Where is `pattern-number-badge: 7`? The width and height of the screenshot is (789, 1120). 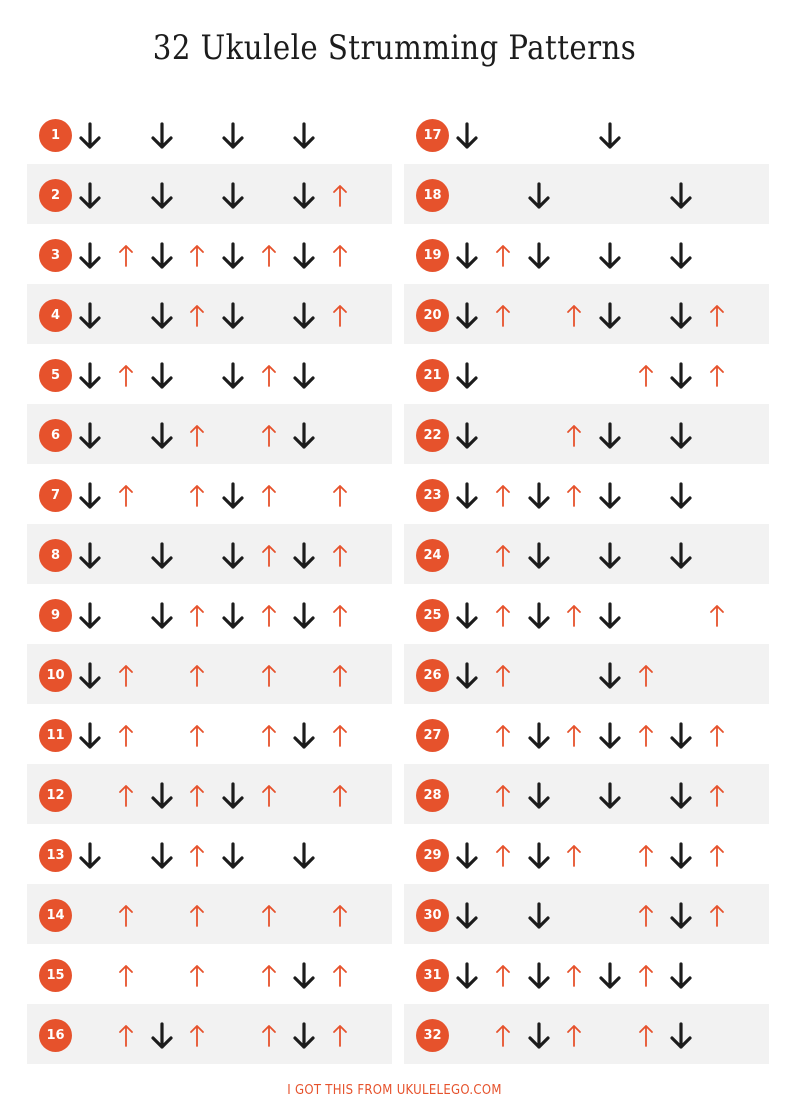 pattern-number-badge: 7 is located at coordinates (55, 495).